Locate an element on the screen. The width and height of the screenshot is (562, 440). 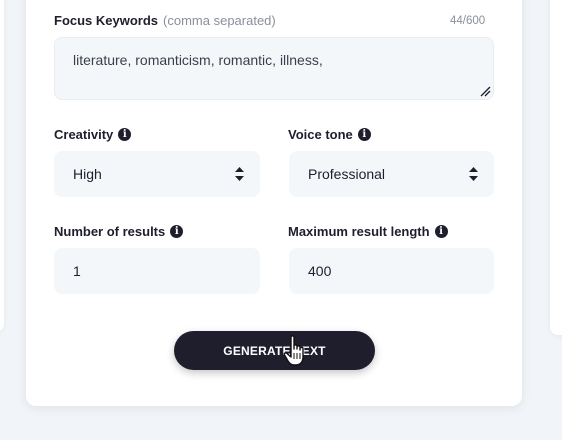
voice-tone-label-text: Voice tone is located at coordinates (320, 134).